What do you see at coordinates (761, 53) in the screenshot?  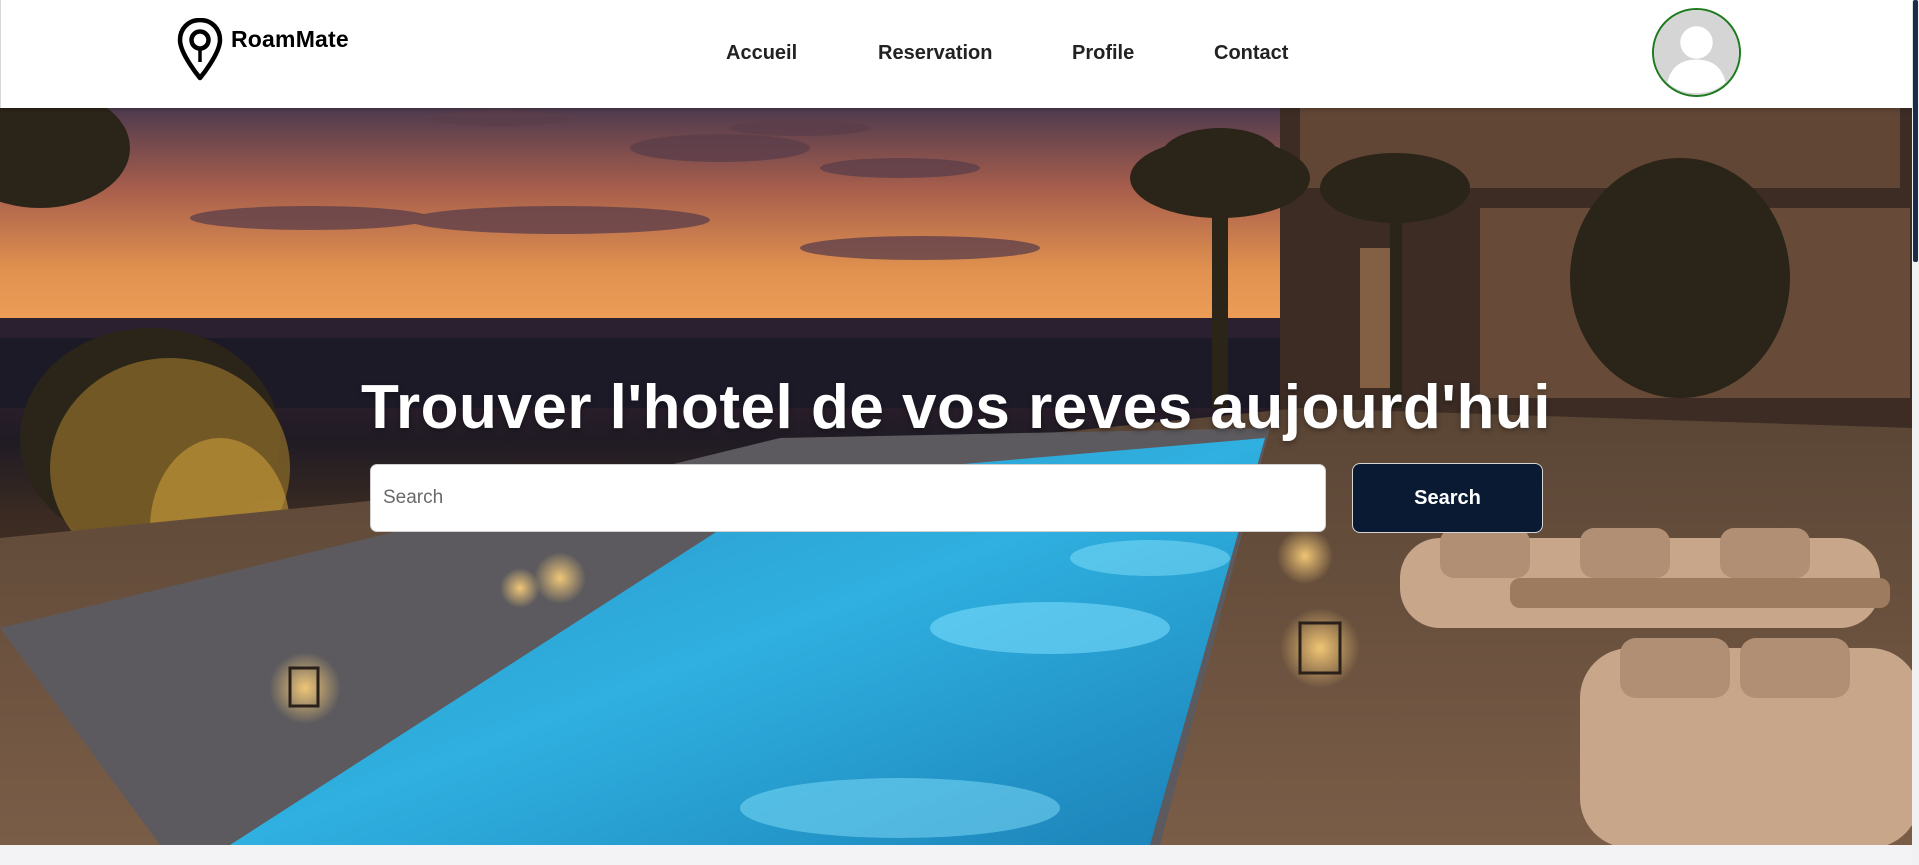 I see `nav-accueil: Accueil` at bounding box center [761, 53].